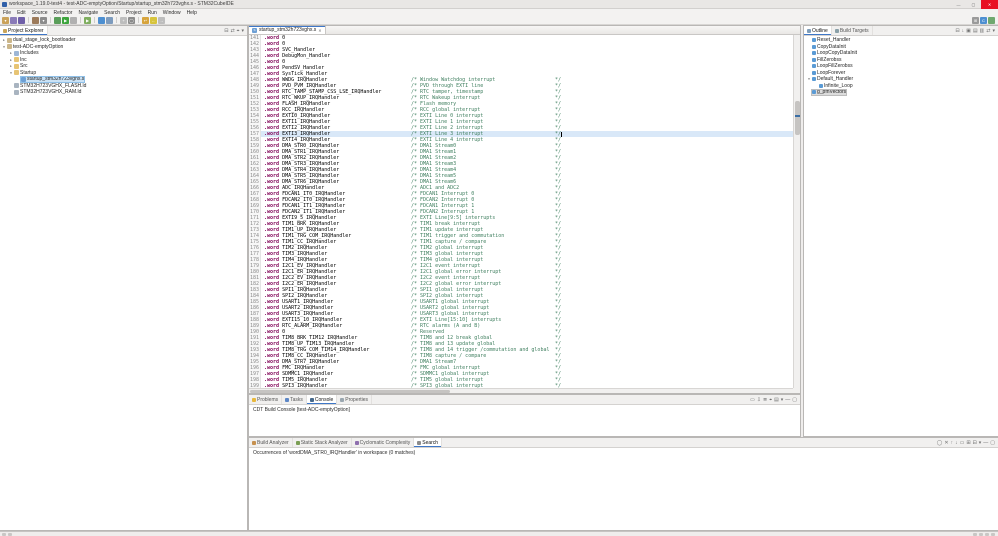  I want to click on tree-item-label: STM32H723VGHX_RAM.ld, so click(51, 92).